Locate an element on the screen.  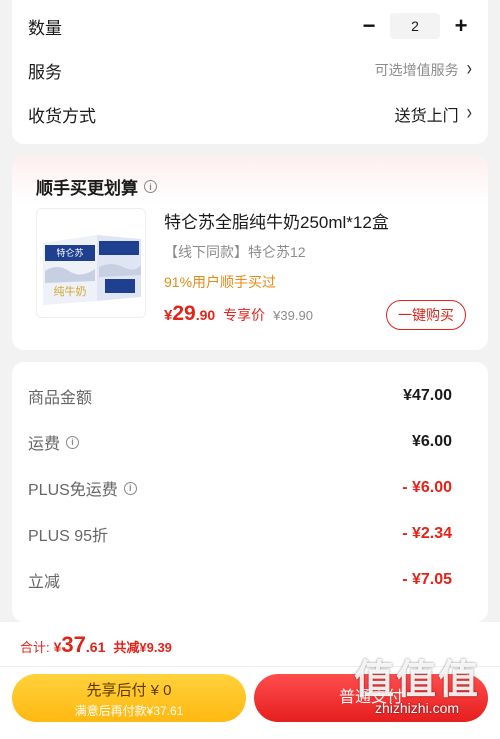
shipping-row: 运费 i ¥6.00 is located at coordinates (240, 442).